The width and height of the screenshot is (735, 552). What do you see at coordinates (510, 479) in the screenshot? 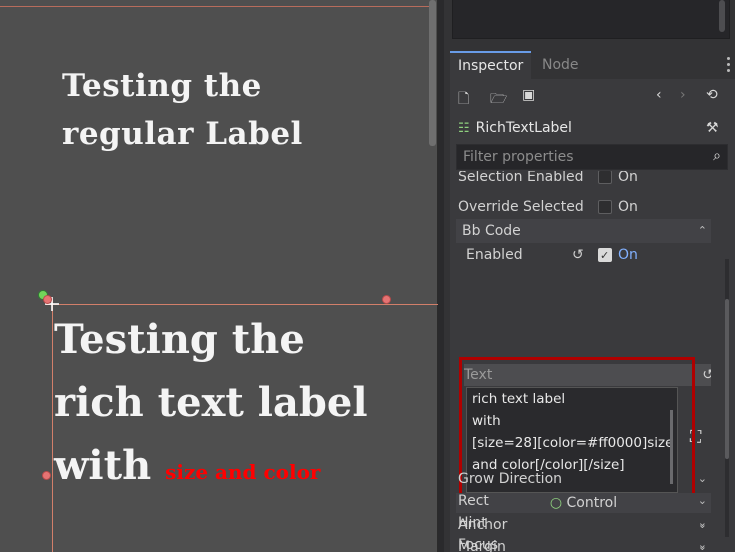
I see `group-label: Grow Direction` at bounding box center [510, 479].